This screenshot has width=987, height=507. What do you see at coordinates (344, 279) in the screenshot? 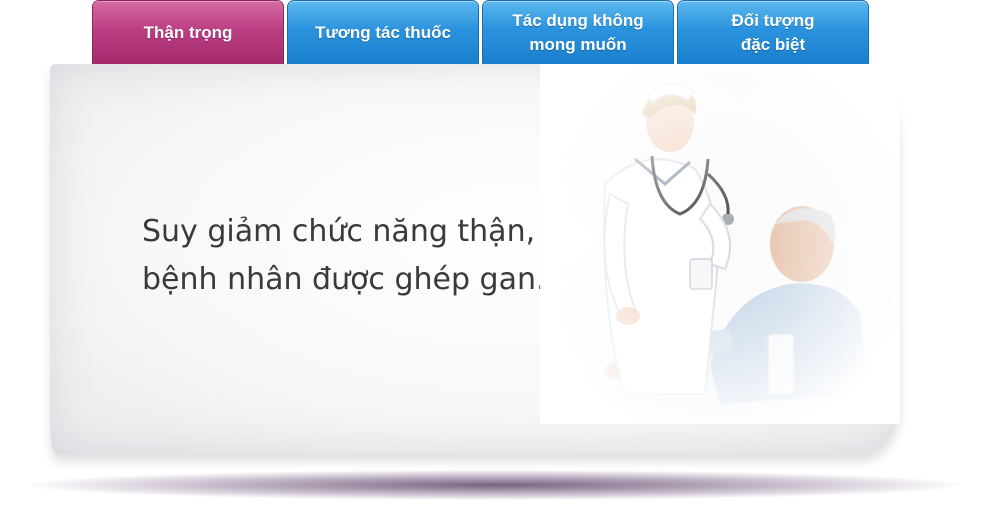
I see `content-line-2: bệnh nhân được ghép gan.` at bounding box center [344, 279].